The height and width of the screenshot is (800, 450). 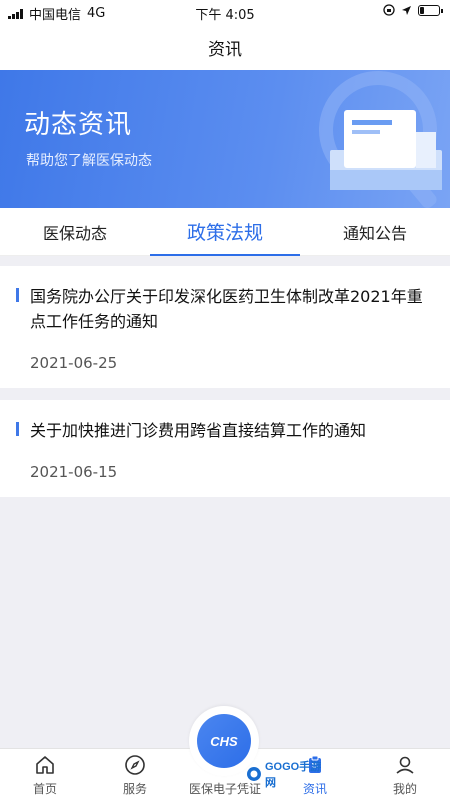 I want to click on rotation-lock-icon, so click(x=389, y=10).